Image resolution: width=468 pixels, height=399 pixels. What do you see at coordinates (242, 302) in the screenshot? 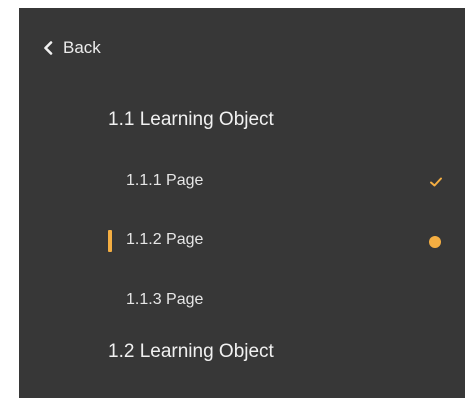
I see `page-item-1-1-3: 1.1.3 Page` at bounding box center [242, 302].